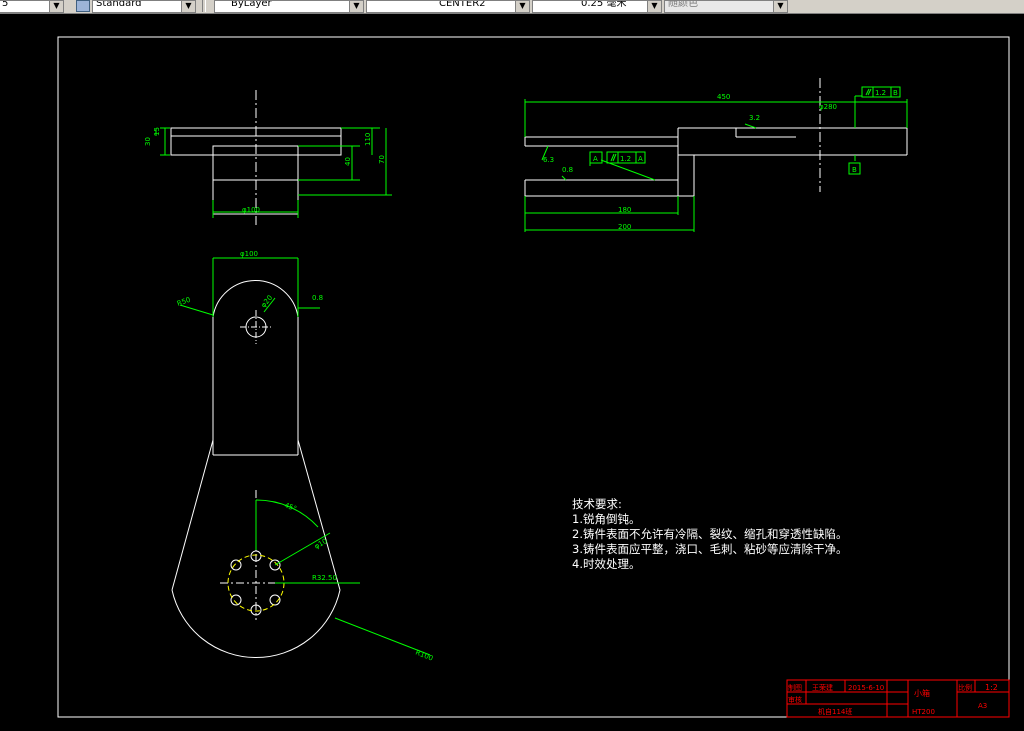 Image resolution: width=1024 pixels, height=731 pixels. Describe the element at coordinates (606, 519) in the screenshot. I see `note-item-1: 1.锐角倒钝。` at that location.